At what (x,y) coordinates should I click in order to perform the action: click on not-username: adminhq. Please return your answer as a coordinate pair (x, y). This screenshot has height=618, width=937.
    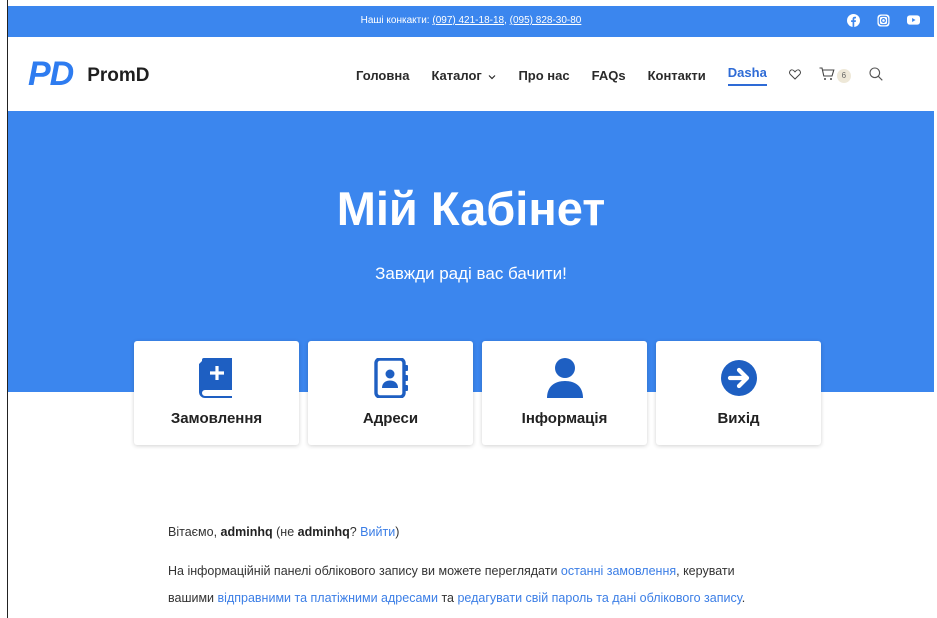
    Looking at the image, I should click on (323, 532).